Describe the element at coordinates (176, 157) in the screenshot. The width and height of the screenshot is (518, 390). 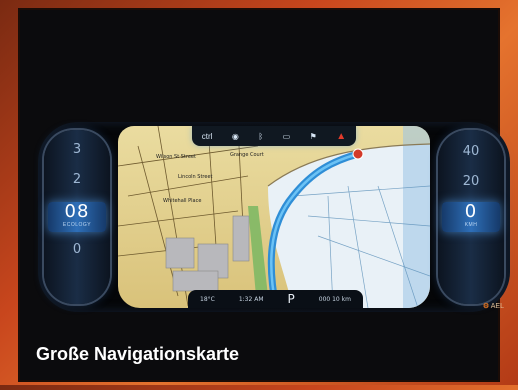
I see `street-label: Wilson St Street` at that location.